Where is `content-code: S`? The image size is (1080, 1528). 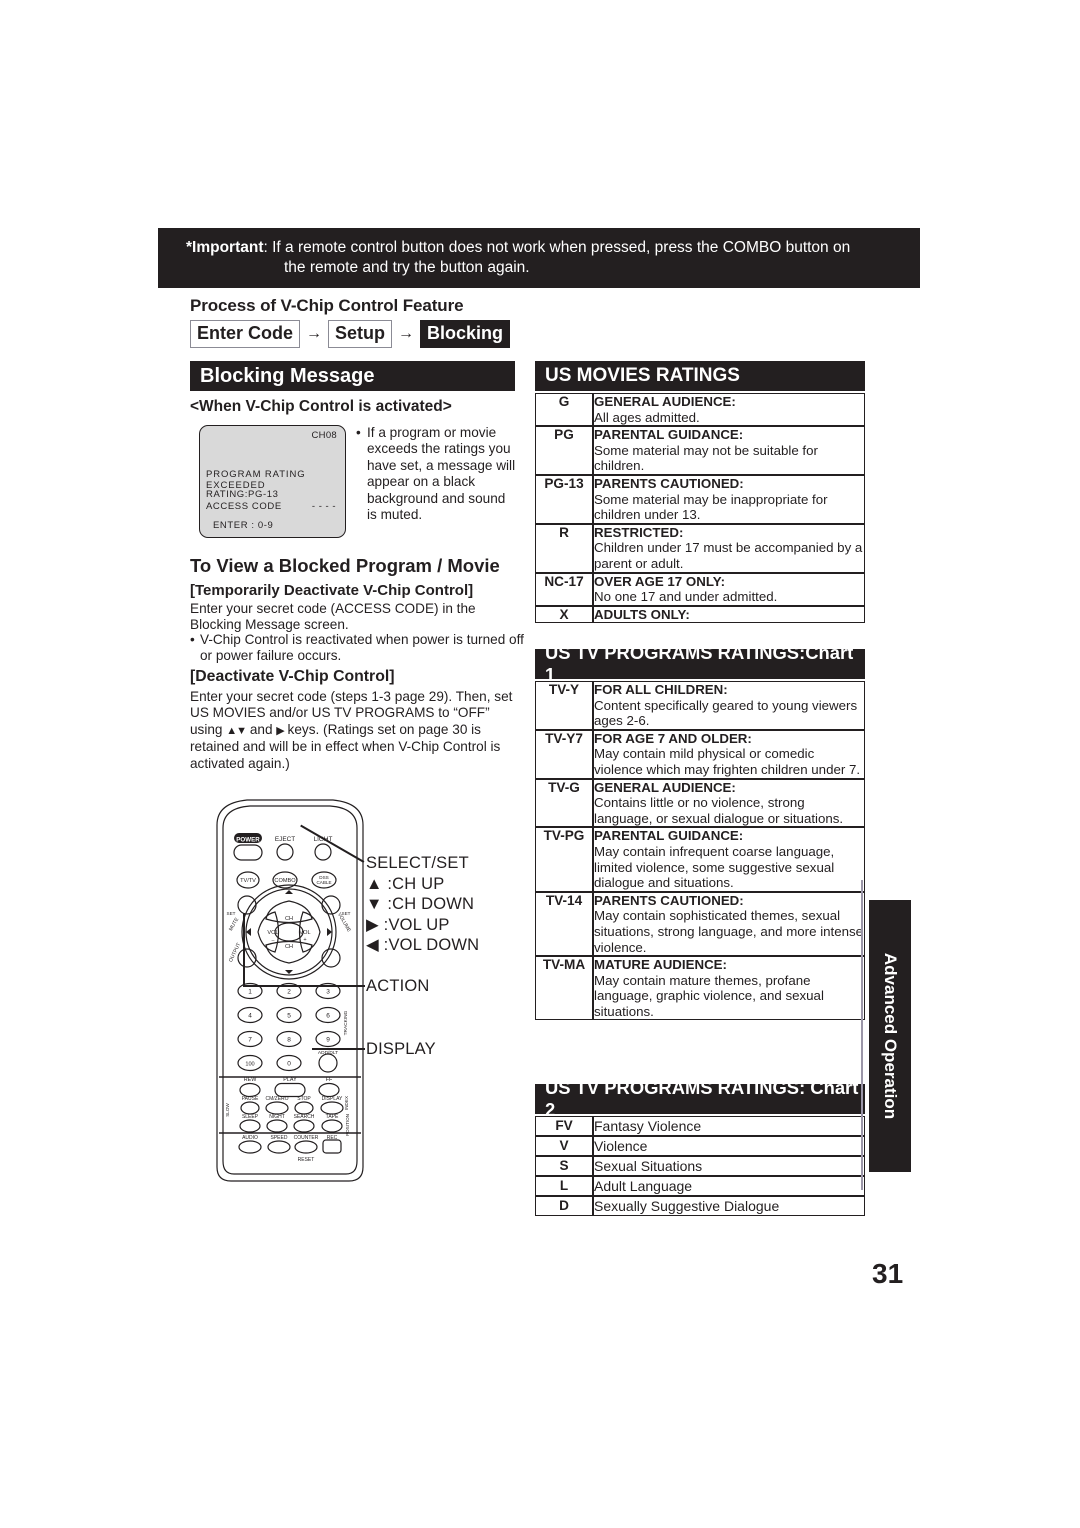 content-code: S is located at coordinates (564, 1166).